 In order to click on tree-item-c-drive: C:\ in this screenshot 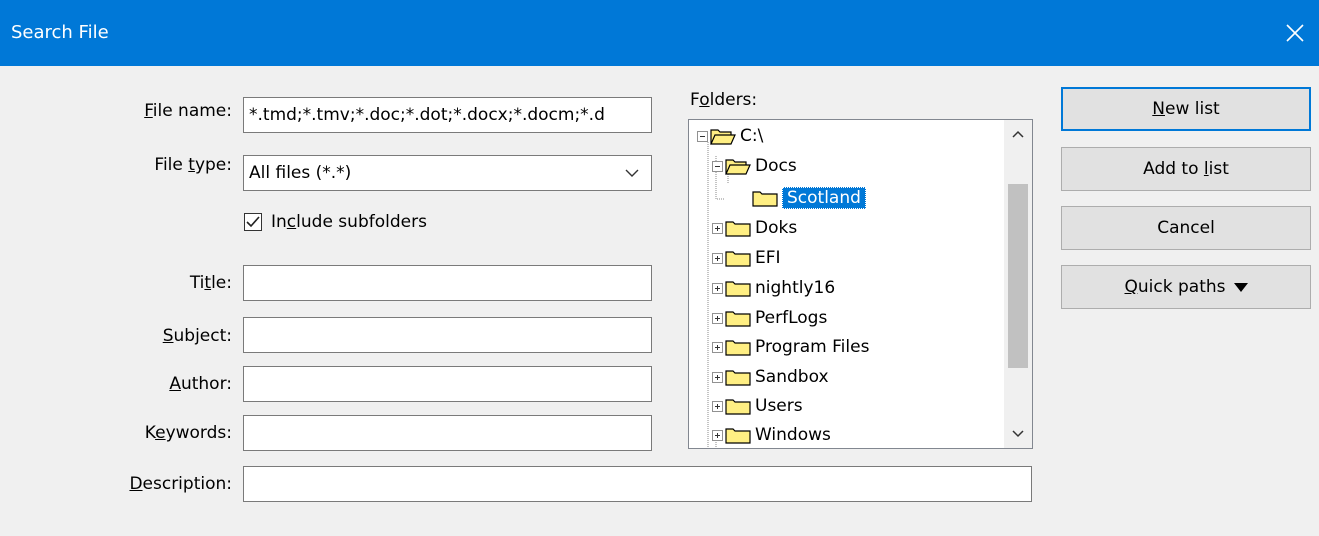, I will do `click(730, 136)`.